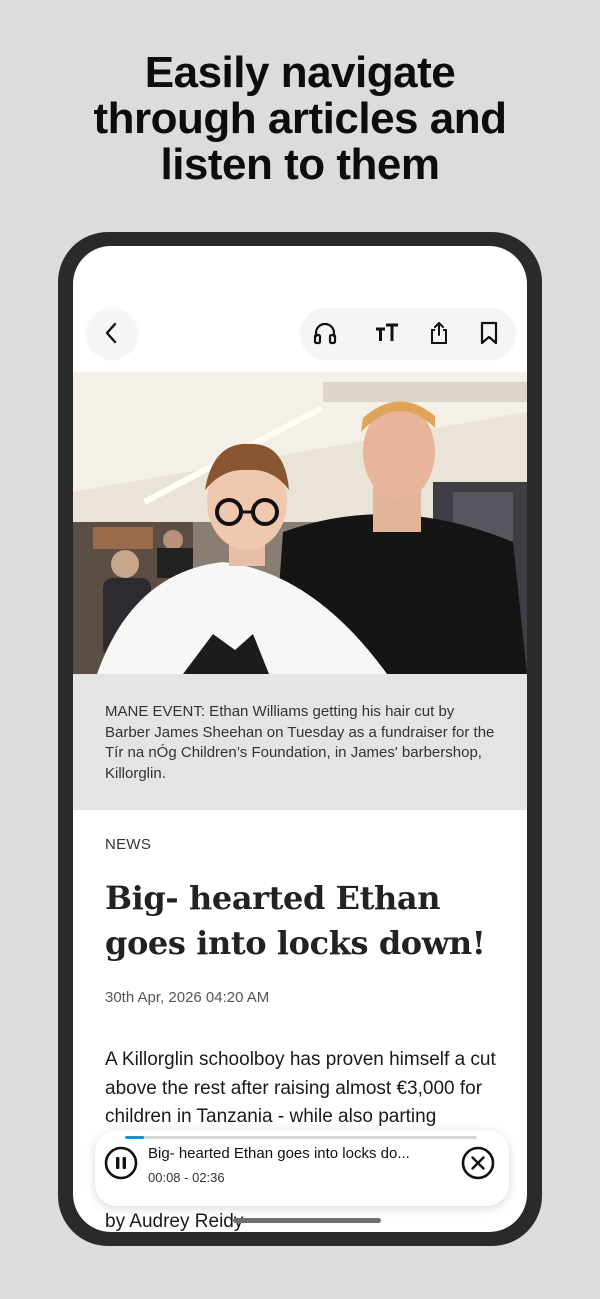 The height and width of the screenshot is (1299, 600). I want to click on pause-icon, so click(121, 1163).